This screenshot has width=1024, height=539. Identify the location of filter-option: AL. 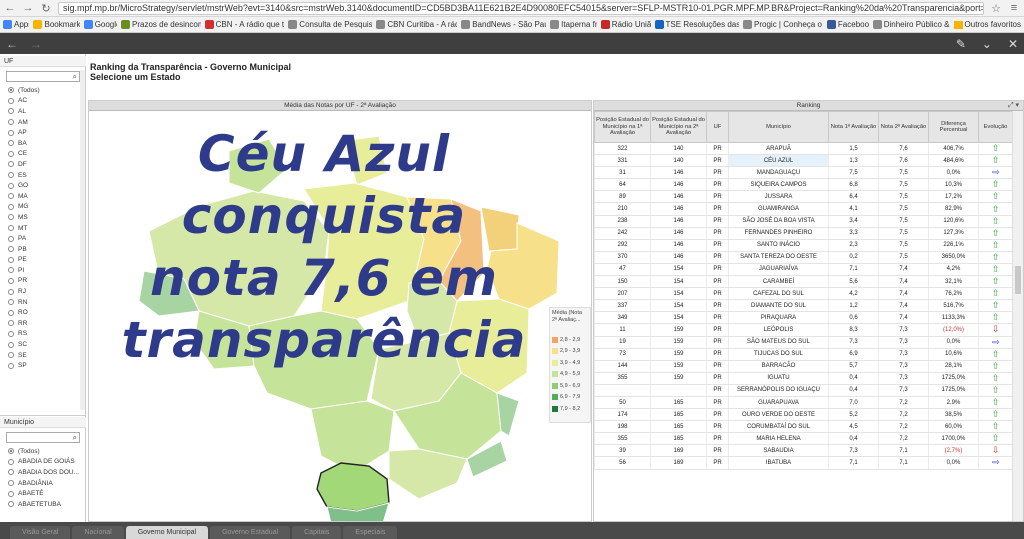
(47, 111).